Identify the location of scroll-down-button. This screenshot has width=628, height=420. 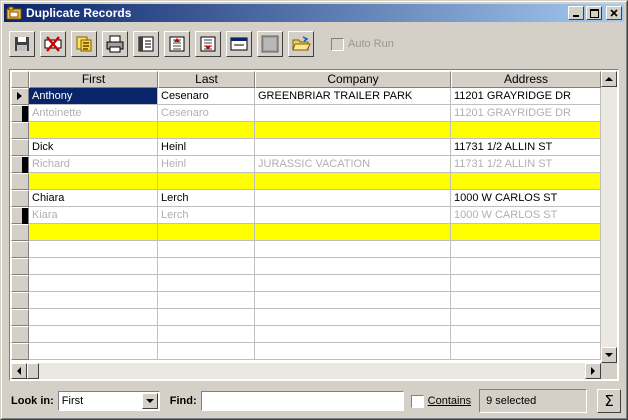
(609, 355).